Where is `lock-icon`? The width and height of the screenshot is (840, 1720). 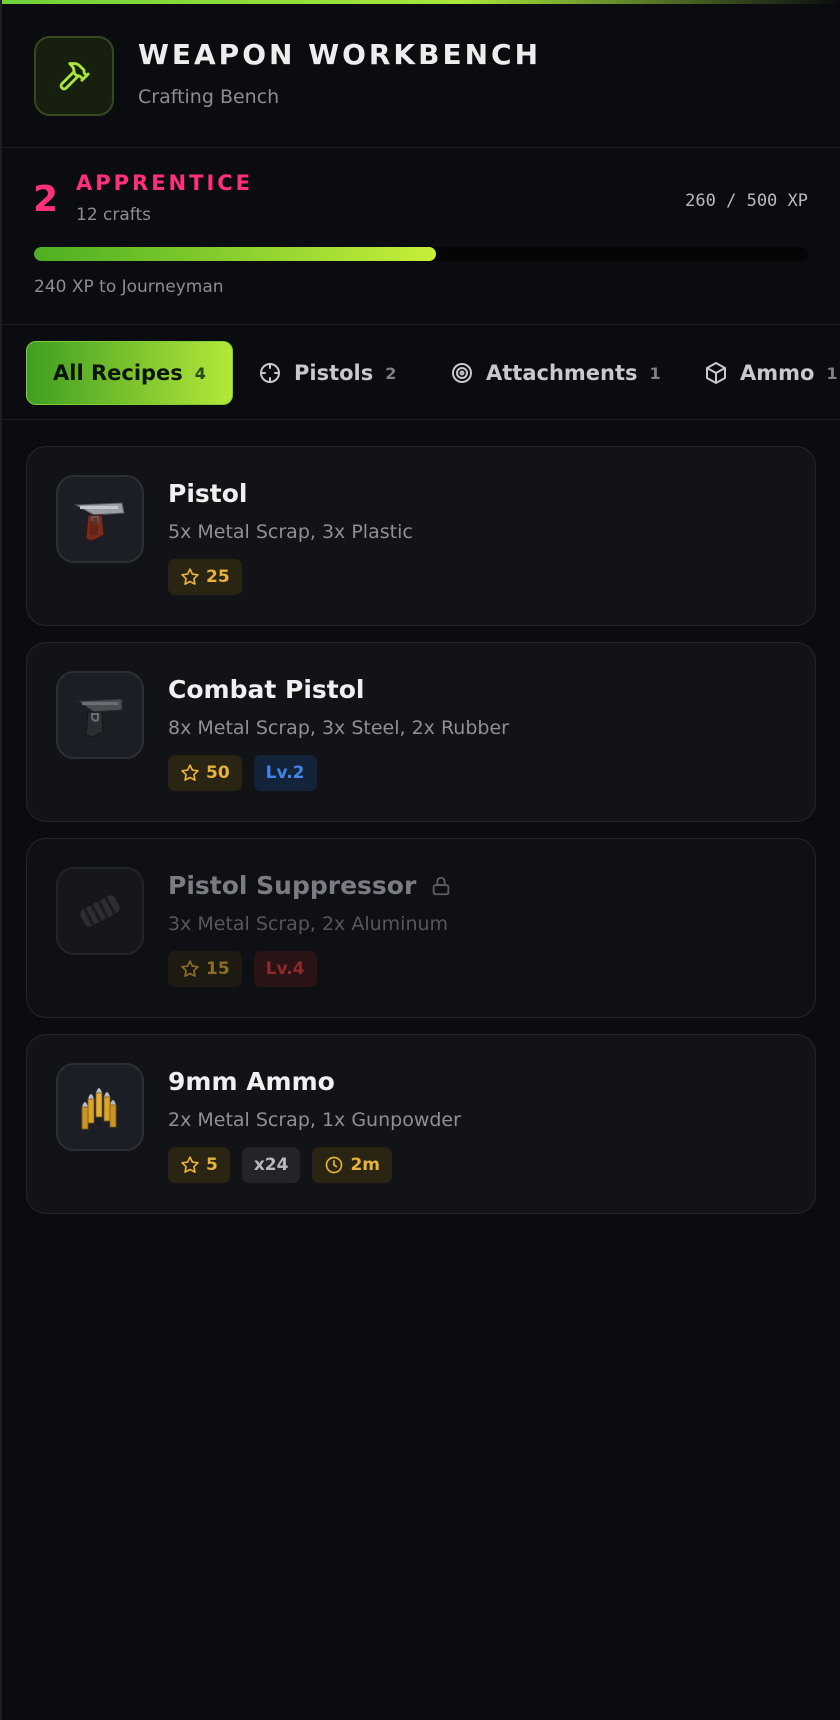
lock-icon is located at coordinates (441, 886).